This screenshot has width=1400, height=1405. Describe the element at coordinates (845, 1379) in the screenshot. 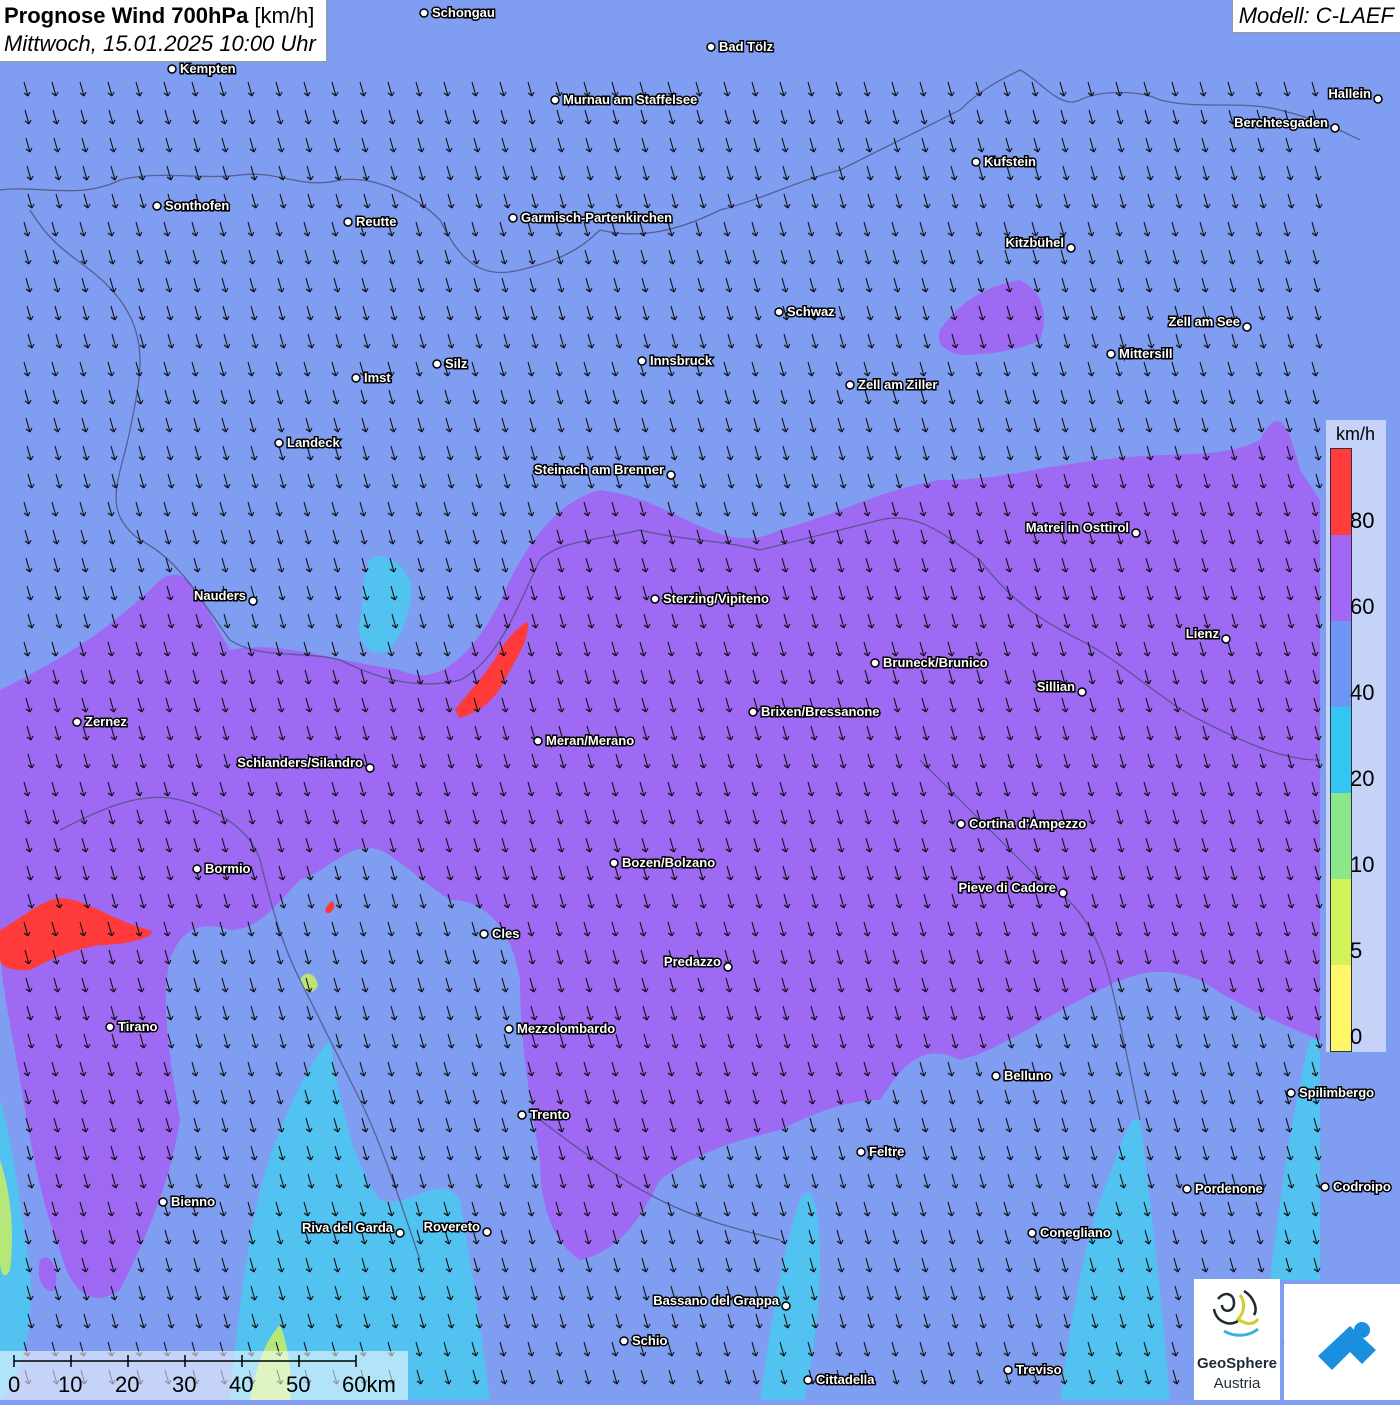

I see `city-label: Cittadella` at that location.